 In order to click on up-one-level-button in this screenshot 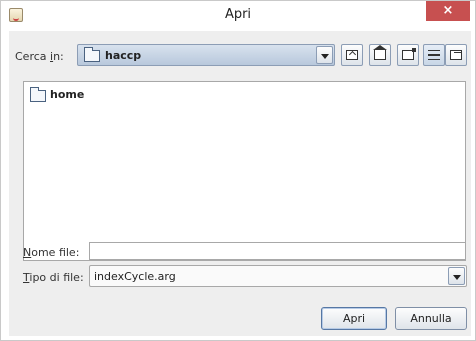, I will do `click(352, 55)`.